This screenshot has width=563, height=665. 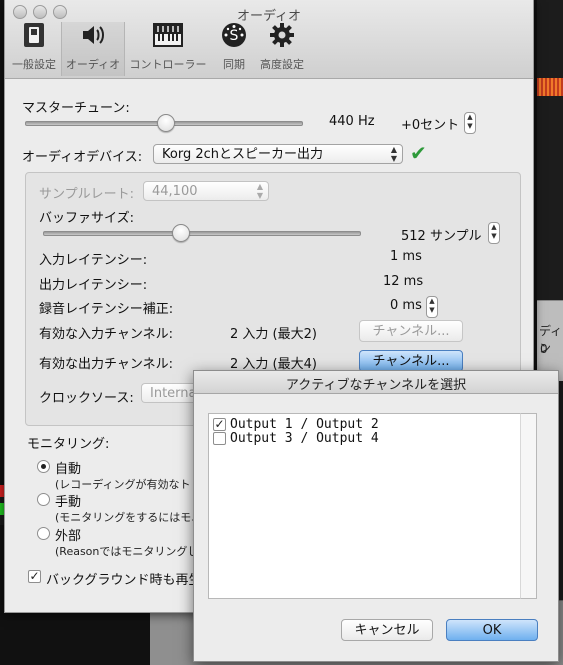 I want to click on cancel-button: キャンセル, so click(x=387, y=630).